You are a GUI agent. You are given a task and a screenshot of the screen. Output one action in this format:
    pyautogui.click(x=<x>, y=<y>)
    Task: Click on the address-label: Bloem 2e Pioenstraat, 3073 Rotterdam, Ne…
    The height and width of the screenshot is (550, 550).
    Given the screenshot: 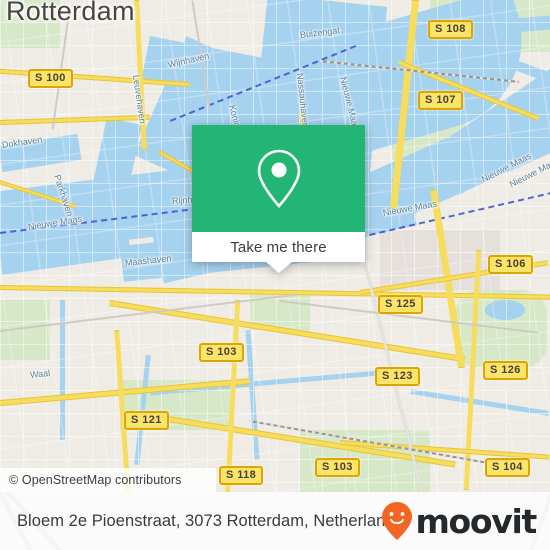 What is the action you would take?
    pyautogui.click(x=210, y=520)
    